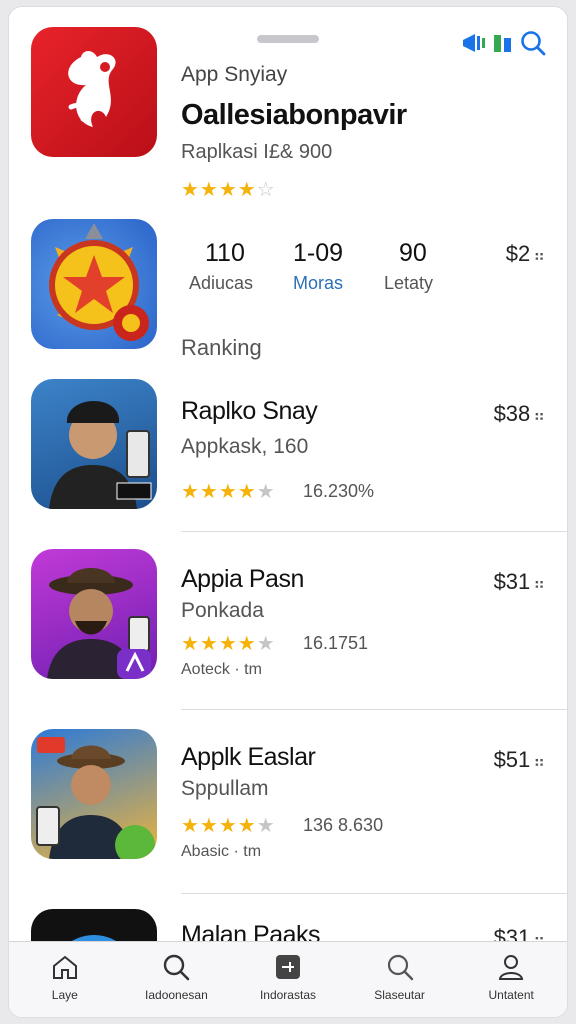  Describe the element at coordinates (525, 254) in the screenshot. I see `stats-price-button: $2 ⠶` at that location.